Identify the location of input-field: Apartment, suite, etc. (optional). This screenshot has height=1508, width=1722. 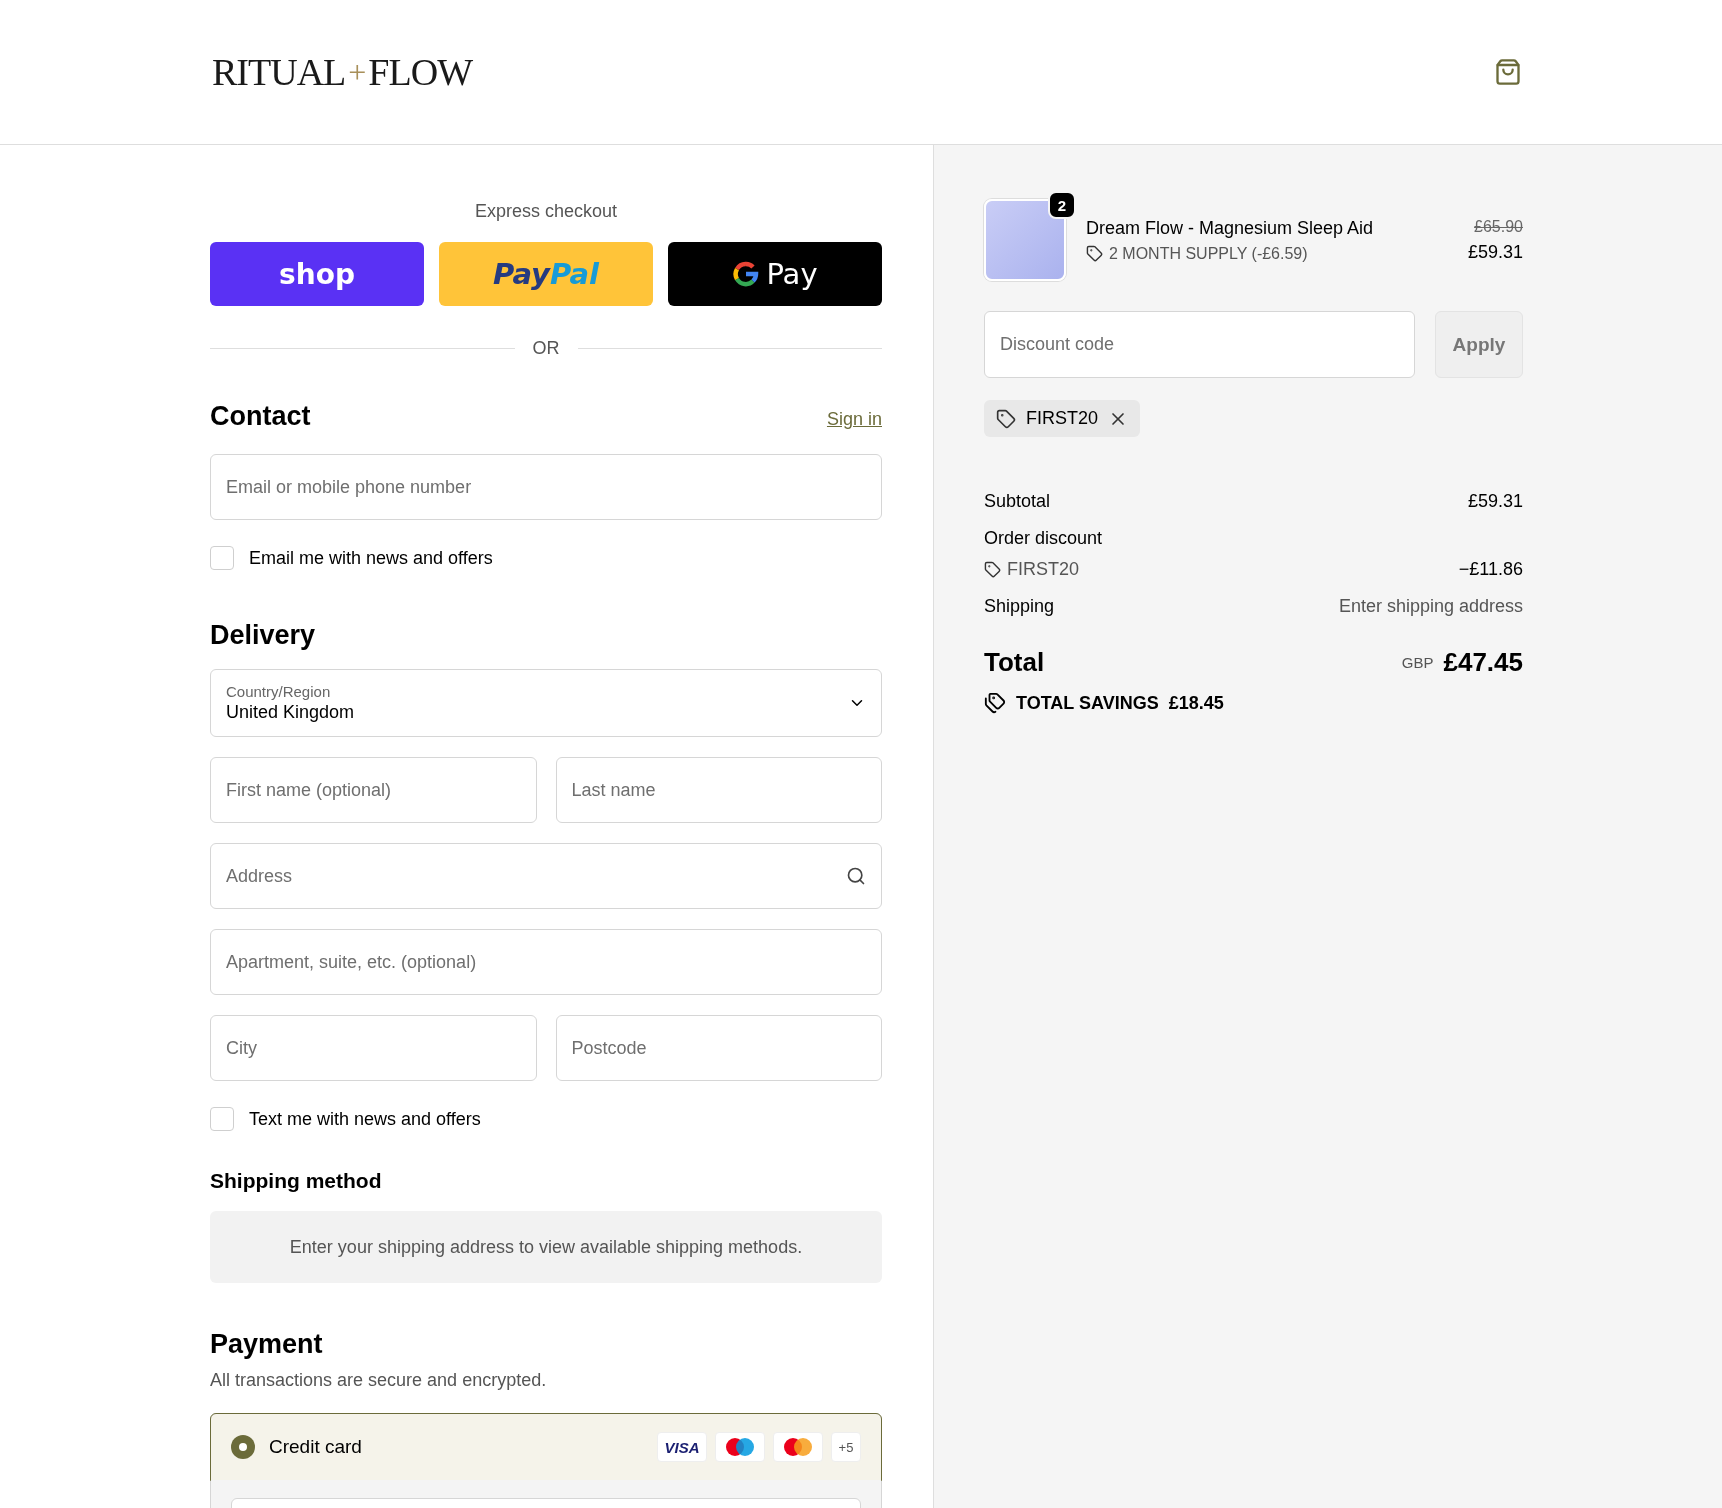
(546, 962).